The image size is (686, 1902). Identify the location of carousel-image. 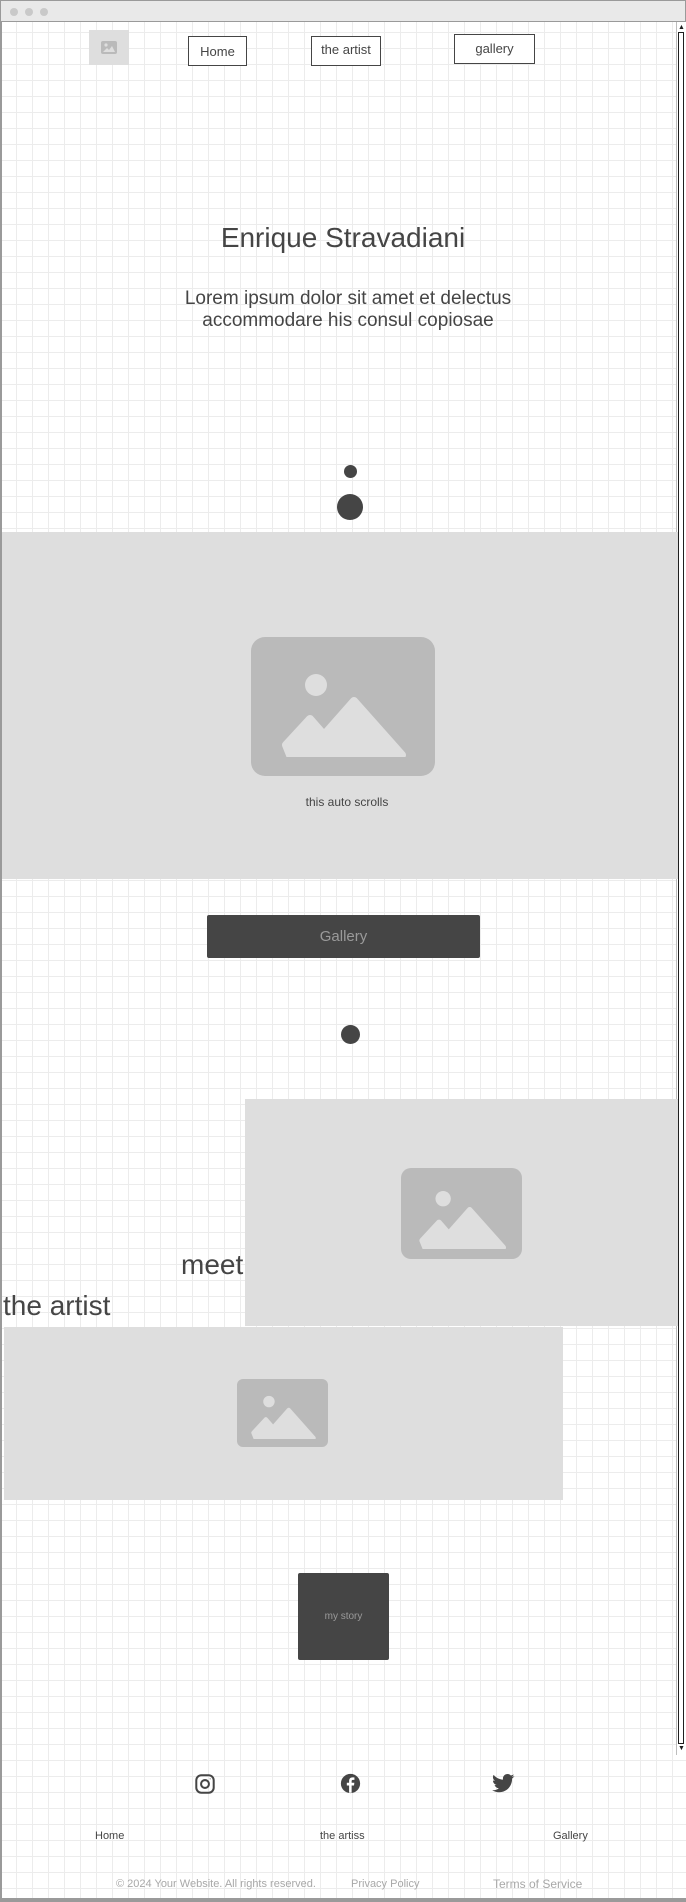
(343, 706).